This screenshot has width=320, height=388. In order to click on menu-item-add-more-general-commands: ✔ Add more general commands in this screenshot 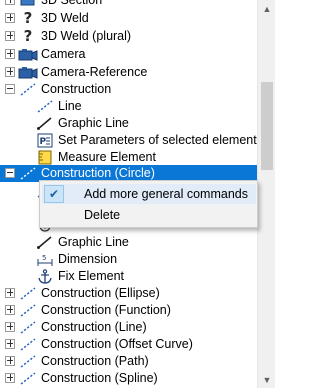, I will do `click(149, 194)`.